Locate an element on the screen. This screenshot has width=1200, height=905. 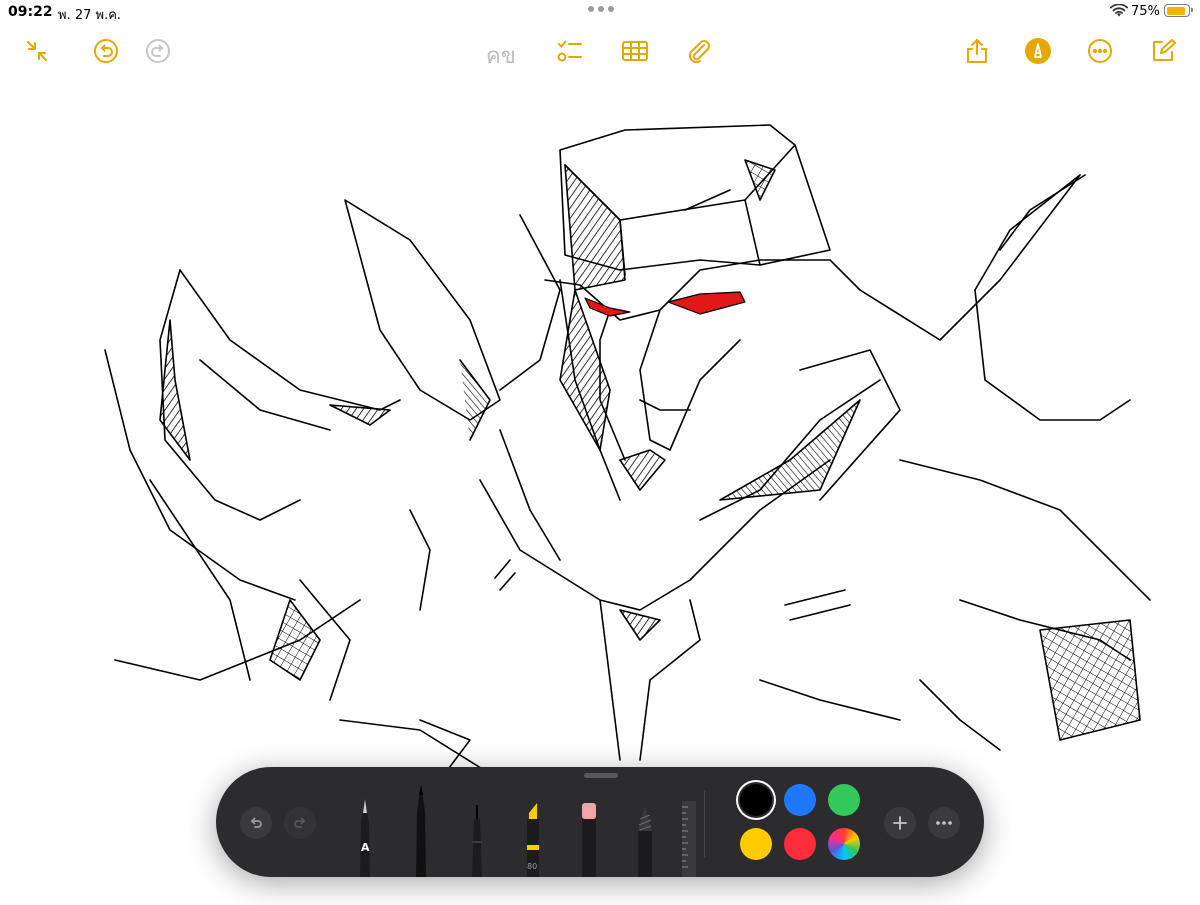
text-format-button: คข is located at coordinates (501, 55).